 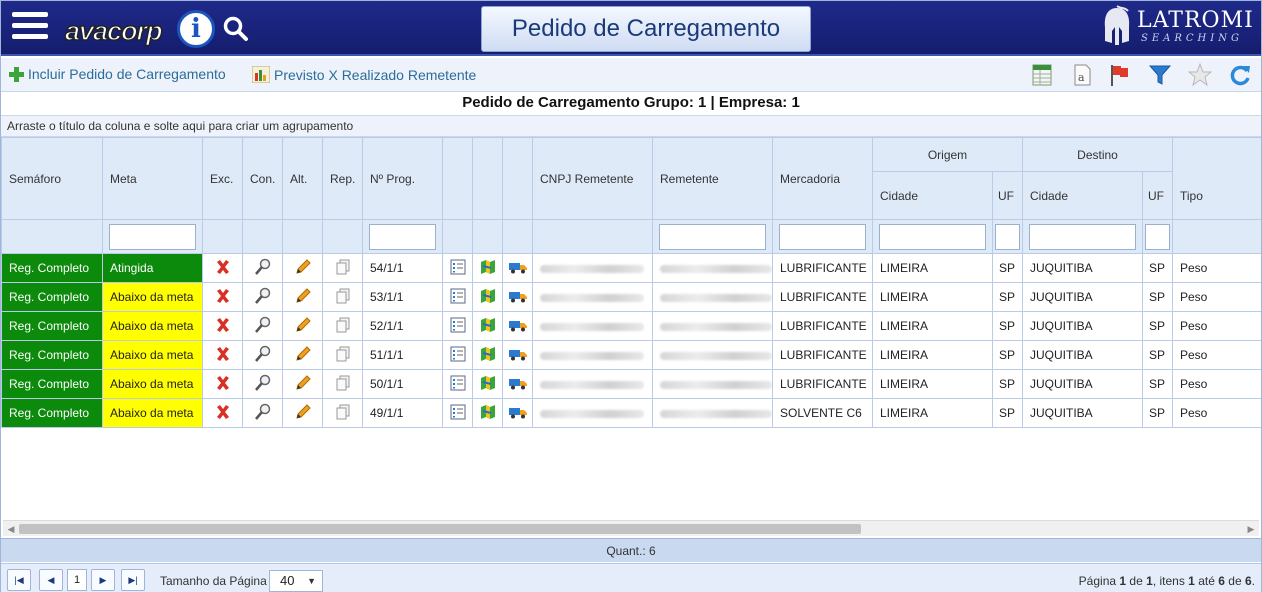 I want to click on col-header-remetente: Remetente, so click(x=712, y=178).